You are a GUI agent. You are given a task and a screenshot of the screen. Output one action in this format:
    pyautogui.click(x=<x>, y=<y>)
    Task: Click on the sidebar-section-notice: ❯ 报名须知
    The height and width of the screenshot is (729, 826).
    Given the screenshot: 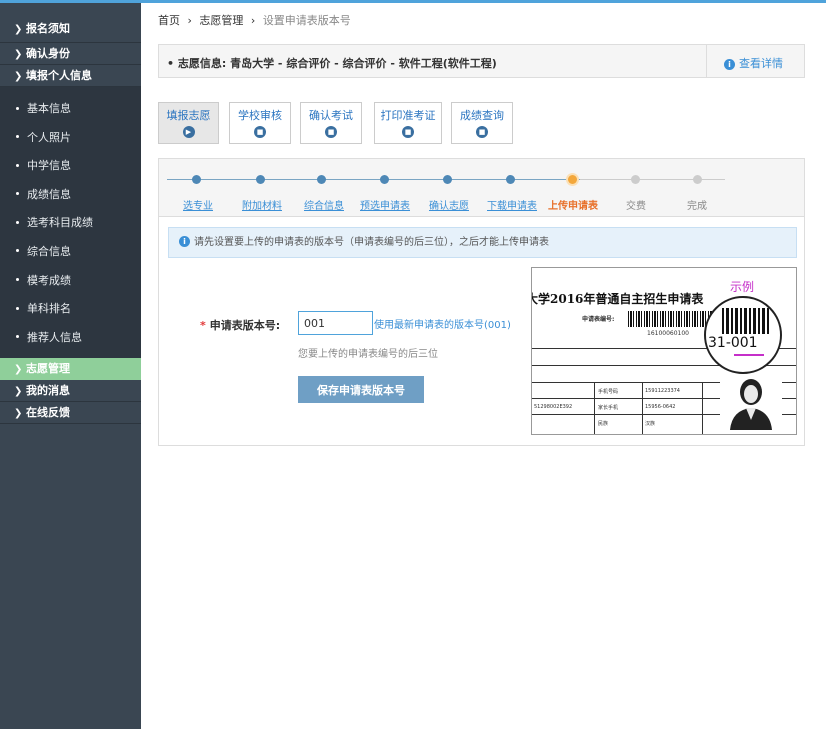 What is the action you would take?
    pyautogui.click(x=70, y=29)
    